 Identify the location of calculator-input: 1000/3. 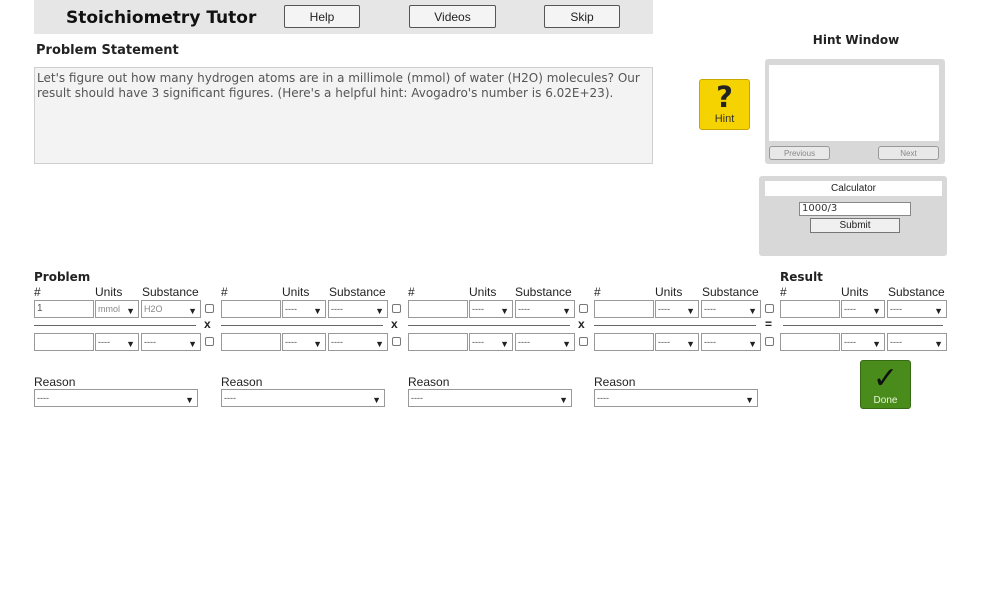
(855, 209).